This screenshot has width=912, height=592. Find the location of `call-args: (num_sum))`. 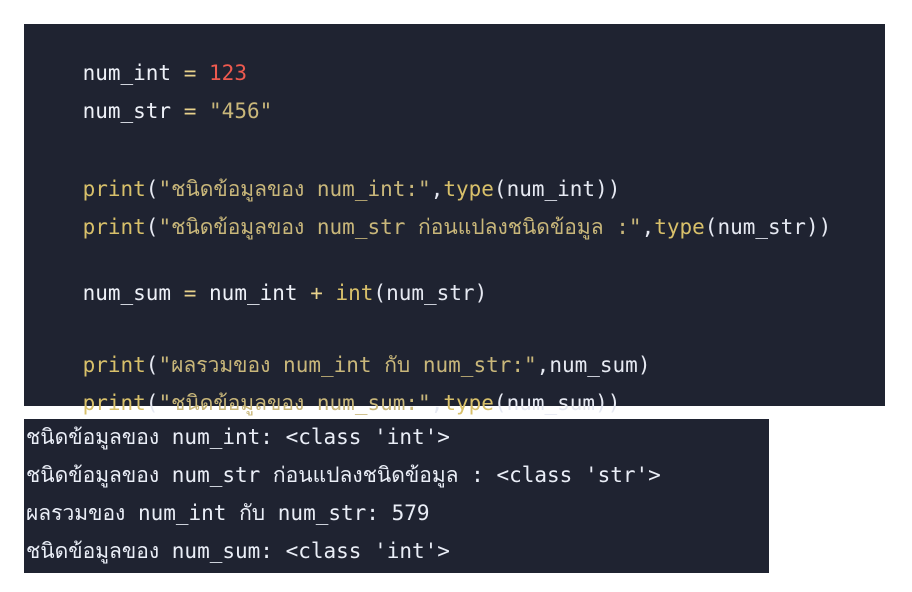

call-args: (num_sum)) is located at coordinates (557, 403).